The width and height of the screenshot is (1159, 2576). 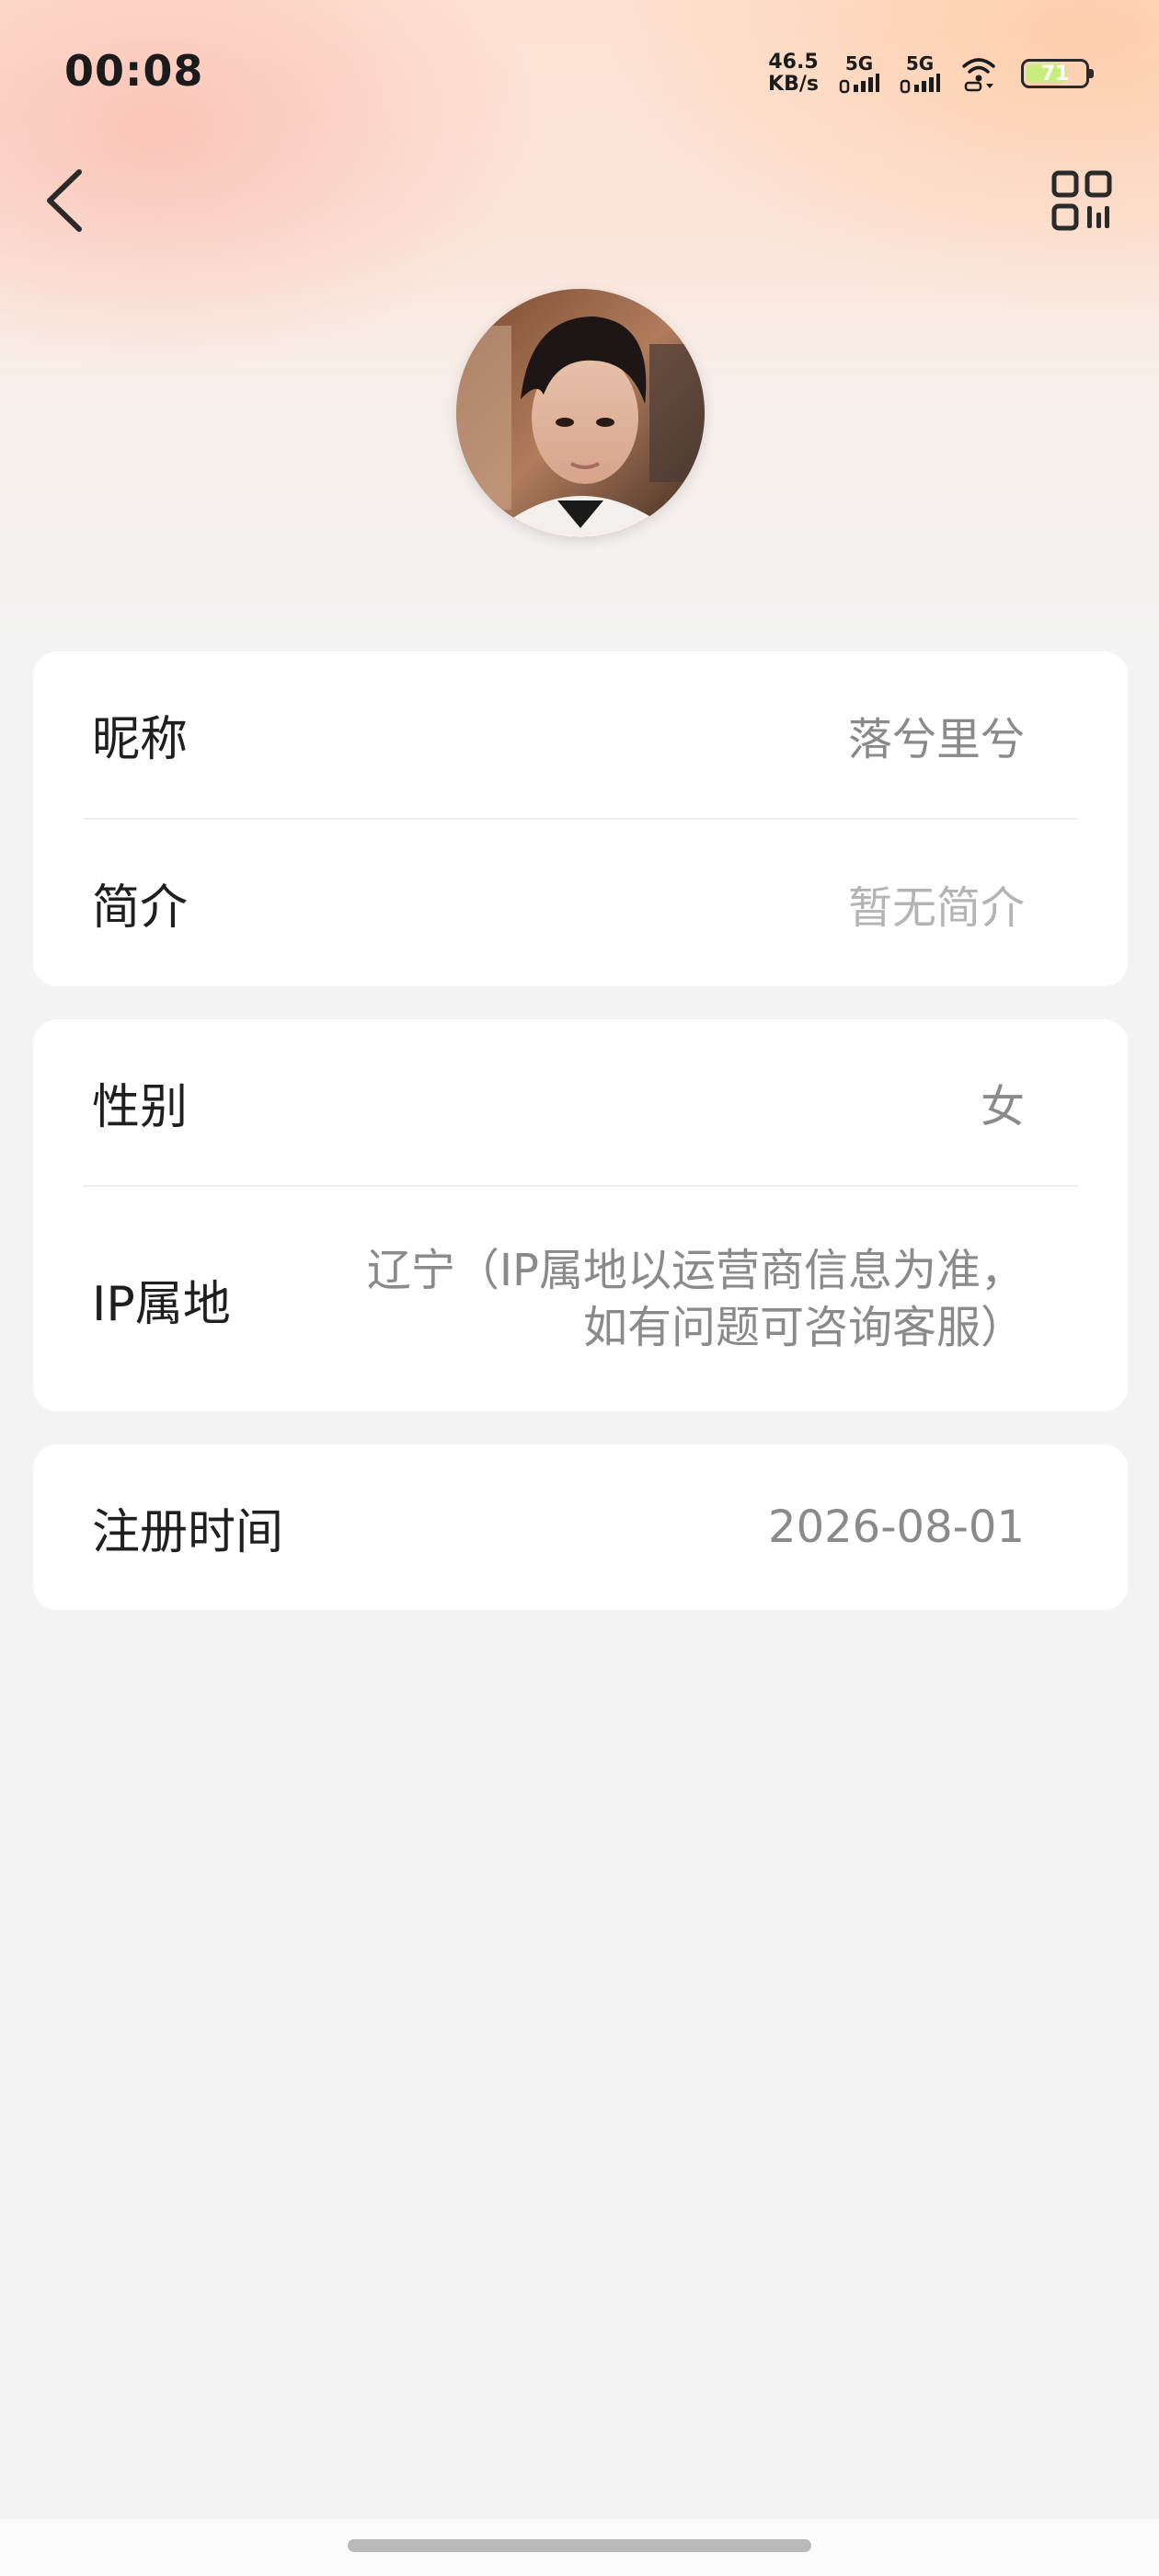 What do you see at coordinates (1002, 1107) in the screenshot?
I see `gender-value: 女` at bounding box center [1002, 1107].